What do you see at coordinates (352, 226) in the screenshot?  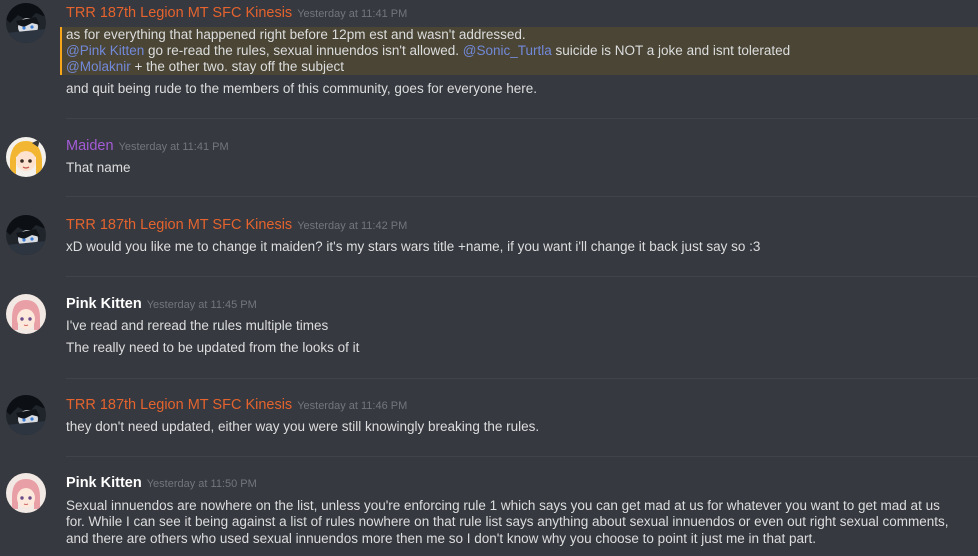 I see `timestamp: Yesterday at 11:42 PM` at bounding box center [352, 226].